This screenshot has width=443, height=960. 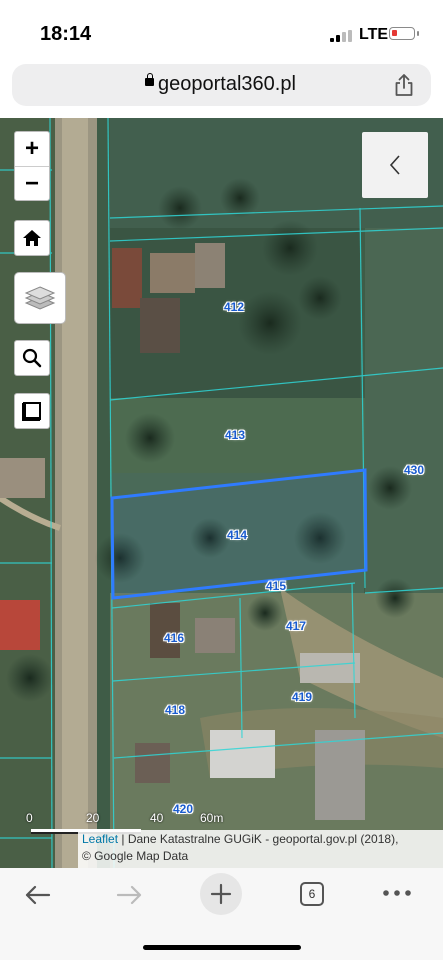 I want to click on home-button, so click(x=32, y=238).